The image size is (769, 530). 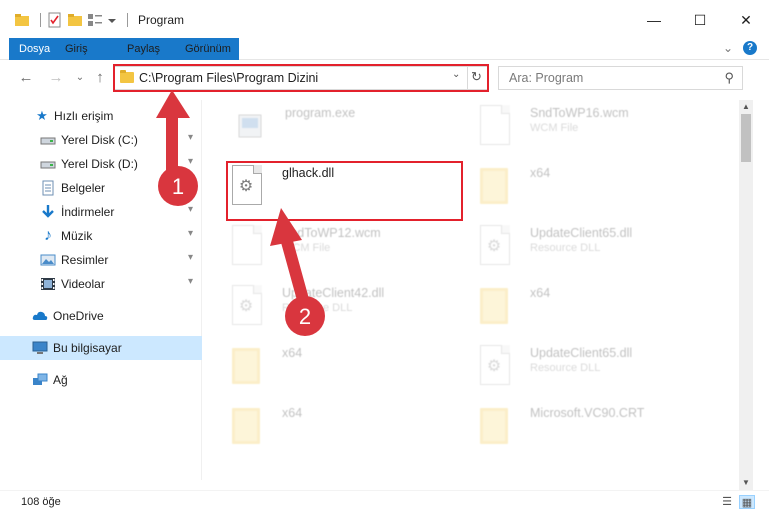 What do you see at coordinates (95, 20) in the screenshot?
I see `customize-toolbar-icon` at bounding box center [95, 20].